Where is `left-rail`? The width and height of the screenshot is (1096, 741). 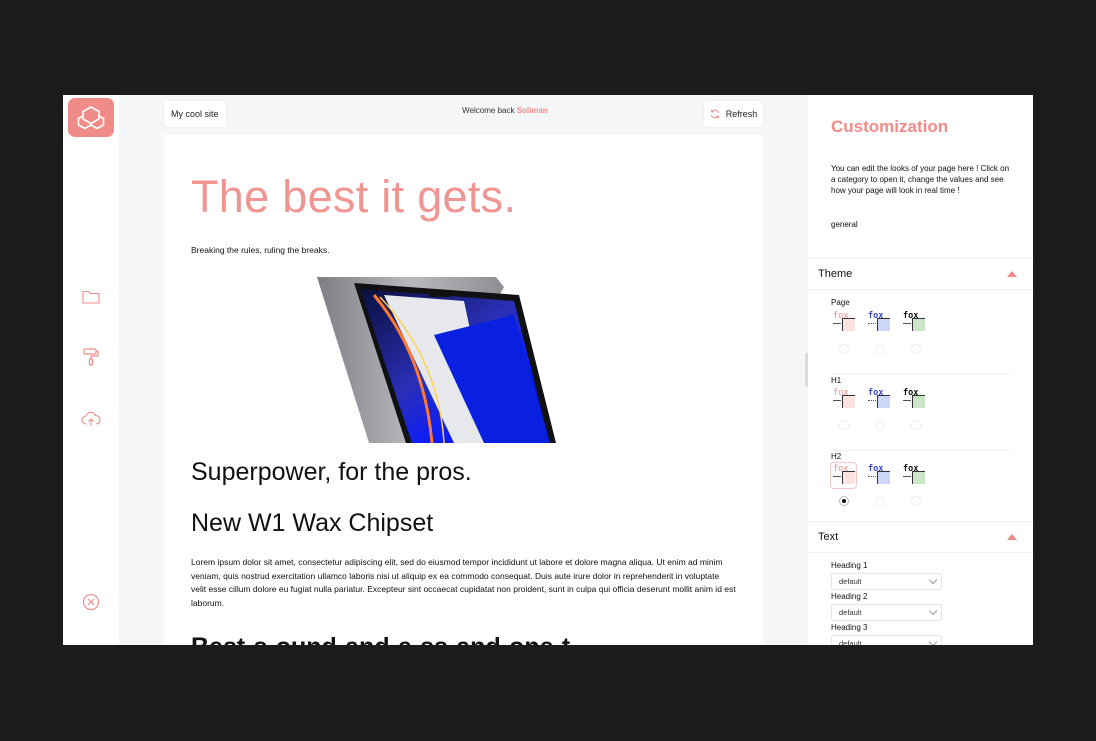 left-rail is located at coordinates (91, 370).